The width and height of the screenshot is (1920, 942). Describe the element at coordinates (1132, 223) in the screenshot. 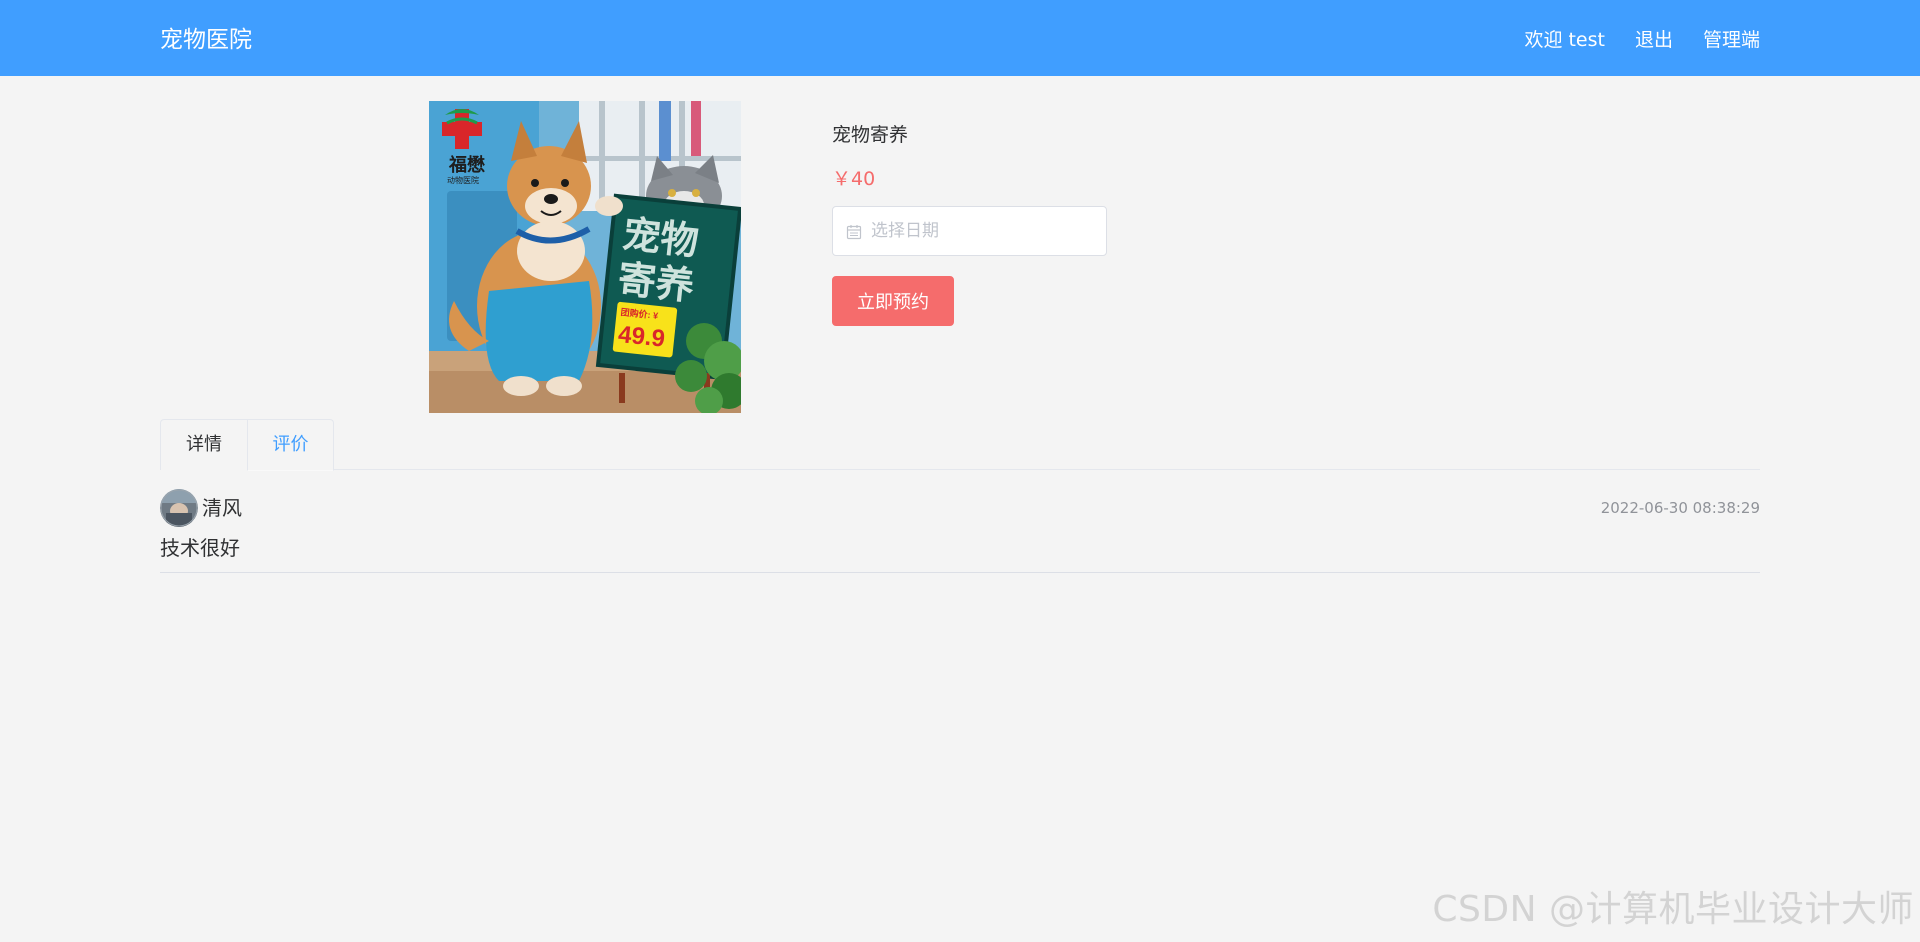

I see `product-info-panel: 宠物寄养 ￥40 立即预约` at that location.